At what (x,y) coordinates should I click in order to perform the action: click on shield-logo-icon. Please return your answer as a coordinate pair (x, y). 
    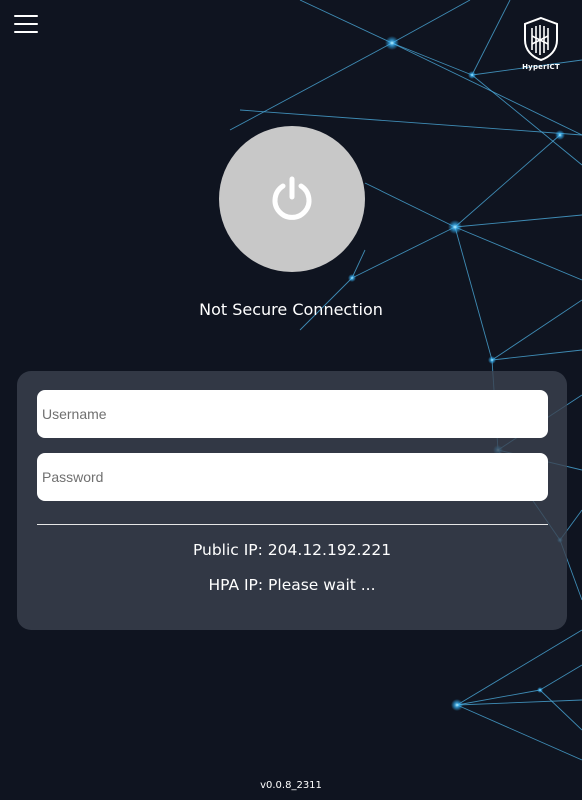
    Looking at the image, I should click on (541, 39).